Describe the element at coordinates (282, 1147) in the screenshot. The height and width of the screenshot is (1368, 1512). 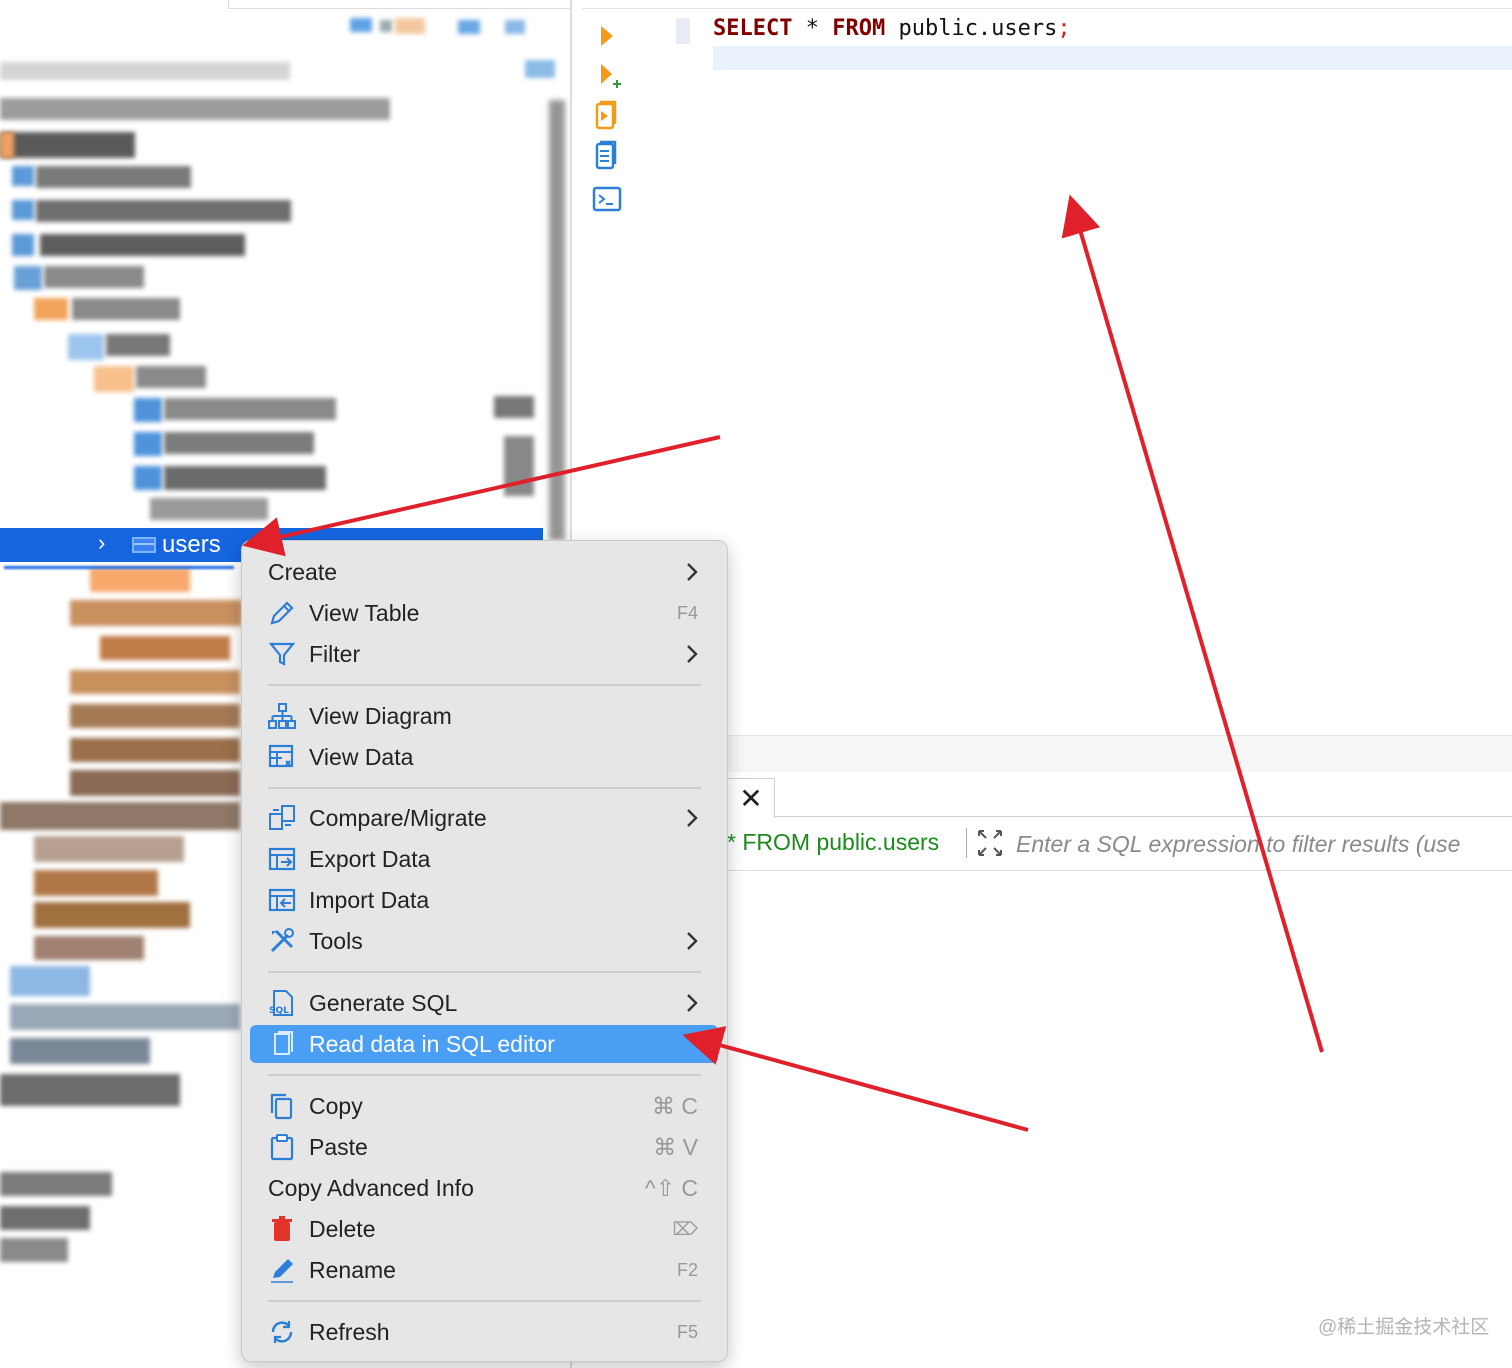
I see `clipboard-icon` at that location.